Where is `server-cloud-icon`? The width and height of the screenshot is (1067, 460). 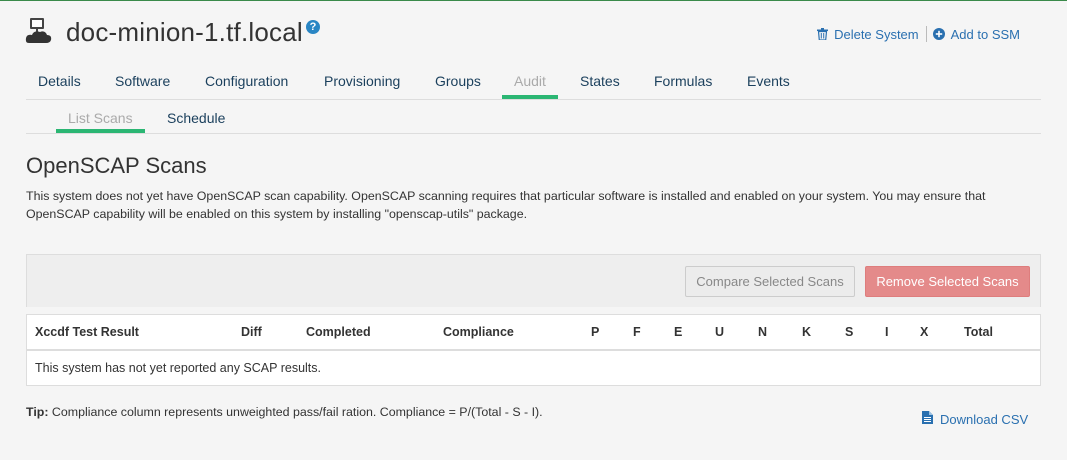 server-cloud-icon is located at coordinates (39, 31).